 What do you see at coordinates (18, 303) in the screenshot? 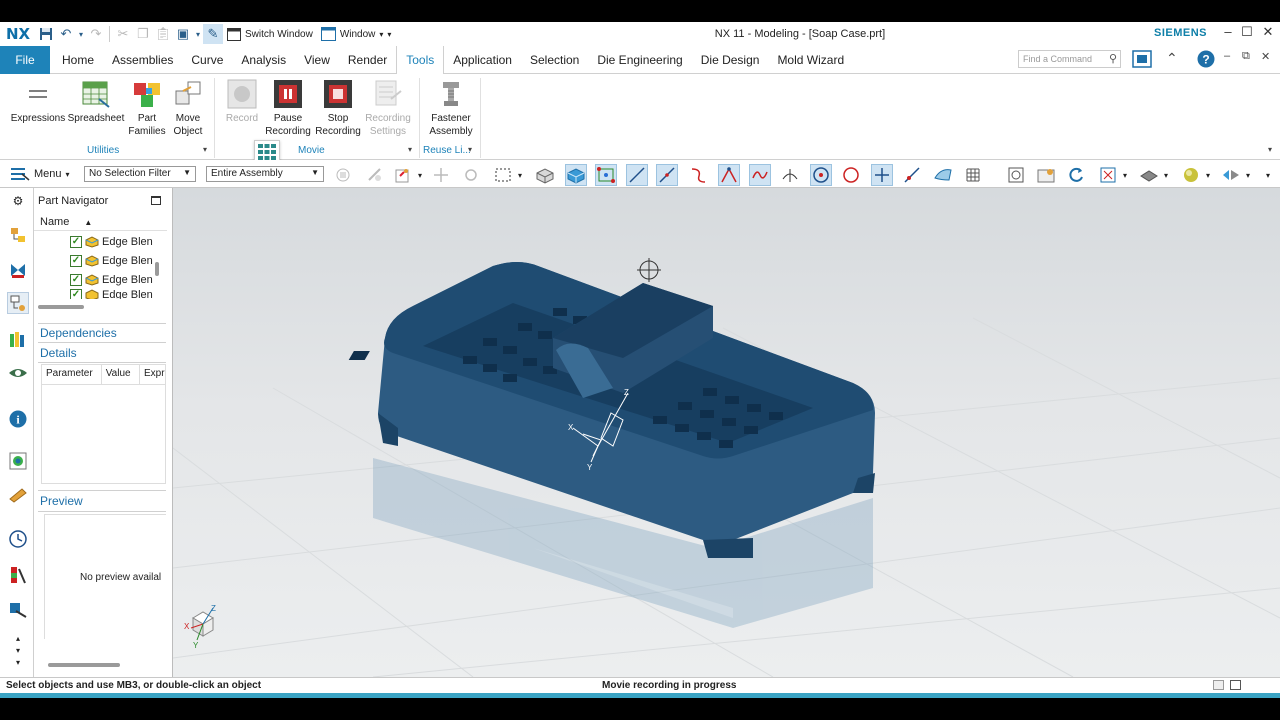
I see `part-navigator-icon` at bounding box center [18, 303].